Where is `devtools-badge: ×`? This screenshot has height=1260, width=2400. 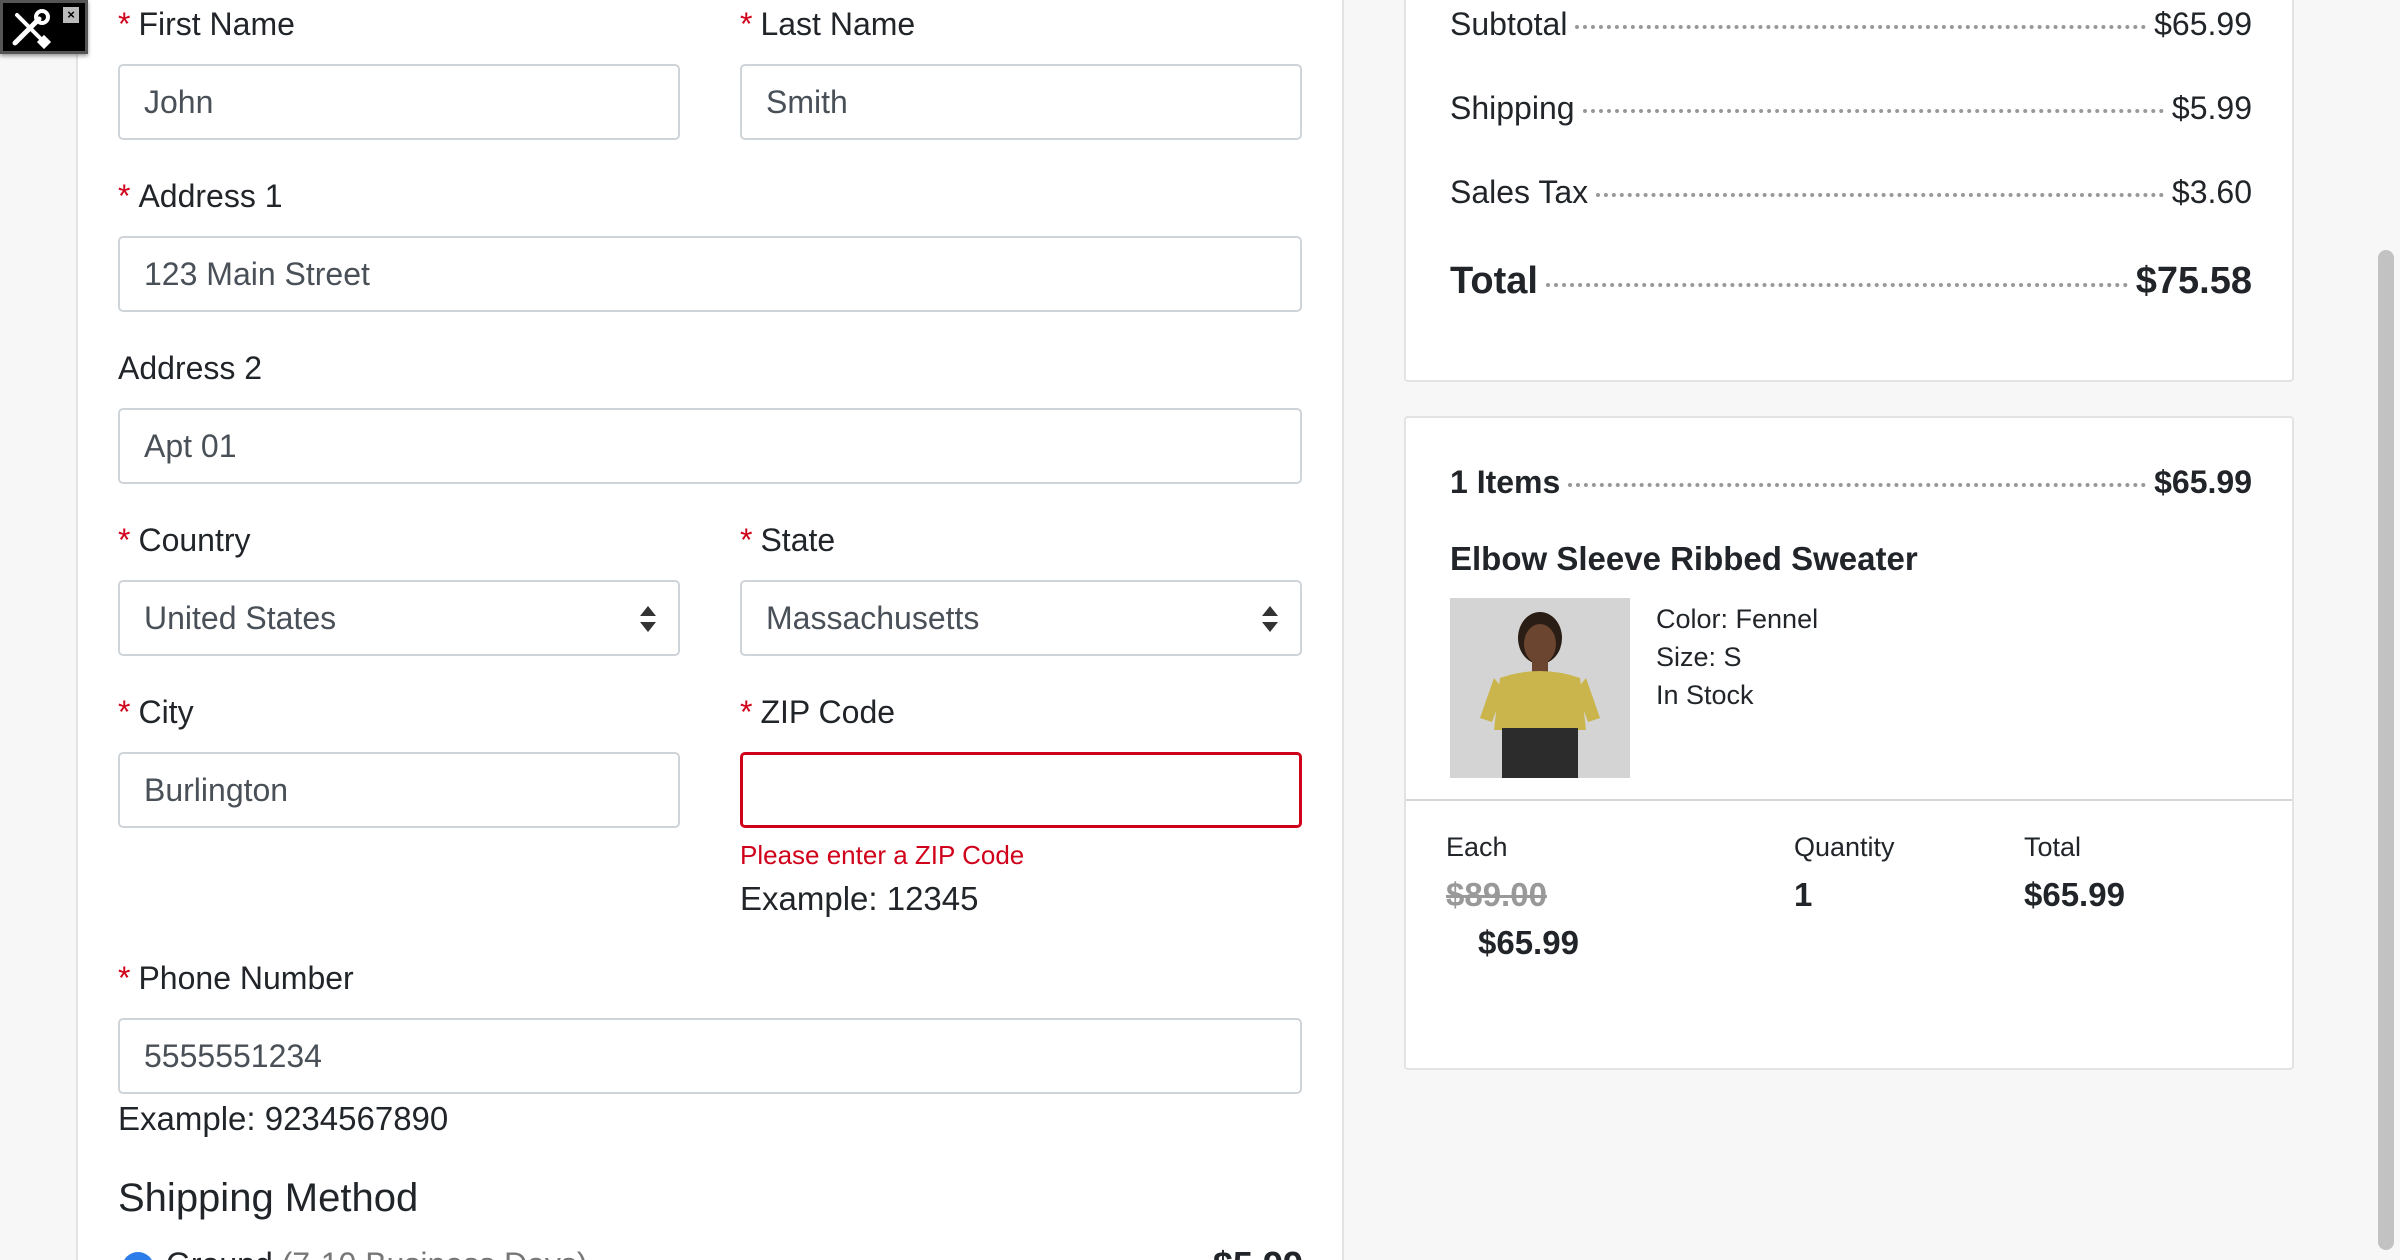
devtools-badge: × is located at coordinates (44, 27).